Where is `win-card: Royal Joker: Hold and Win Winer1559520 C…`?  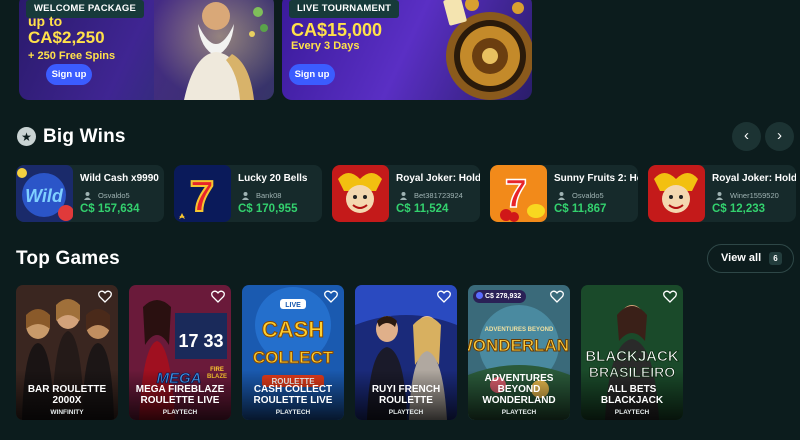 win-card: Royal Joker: Hold and Win Winer1559520 C… is located at coordinates (722, 193).